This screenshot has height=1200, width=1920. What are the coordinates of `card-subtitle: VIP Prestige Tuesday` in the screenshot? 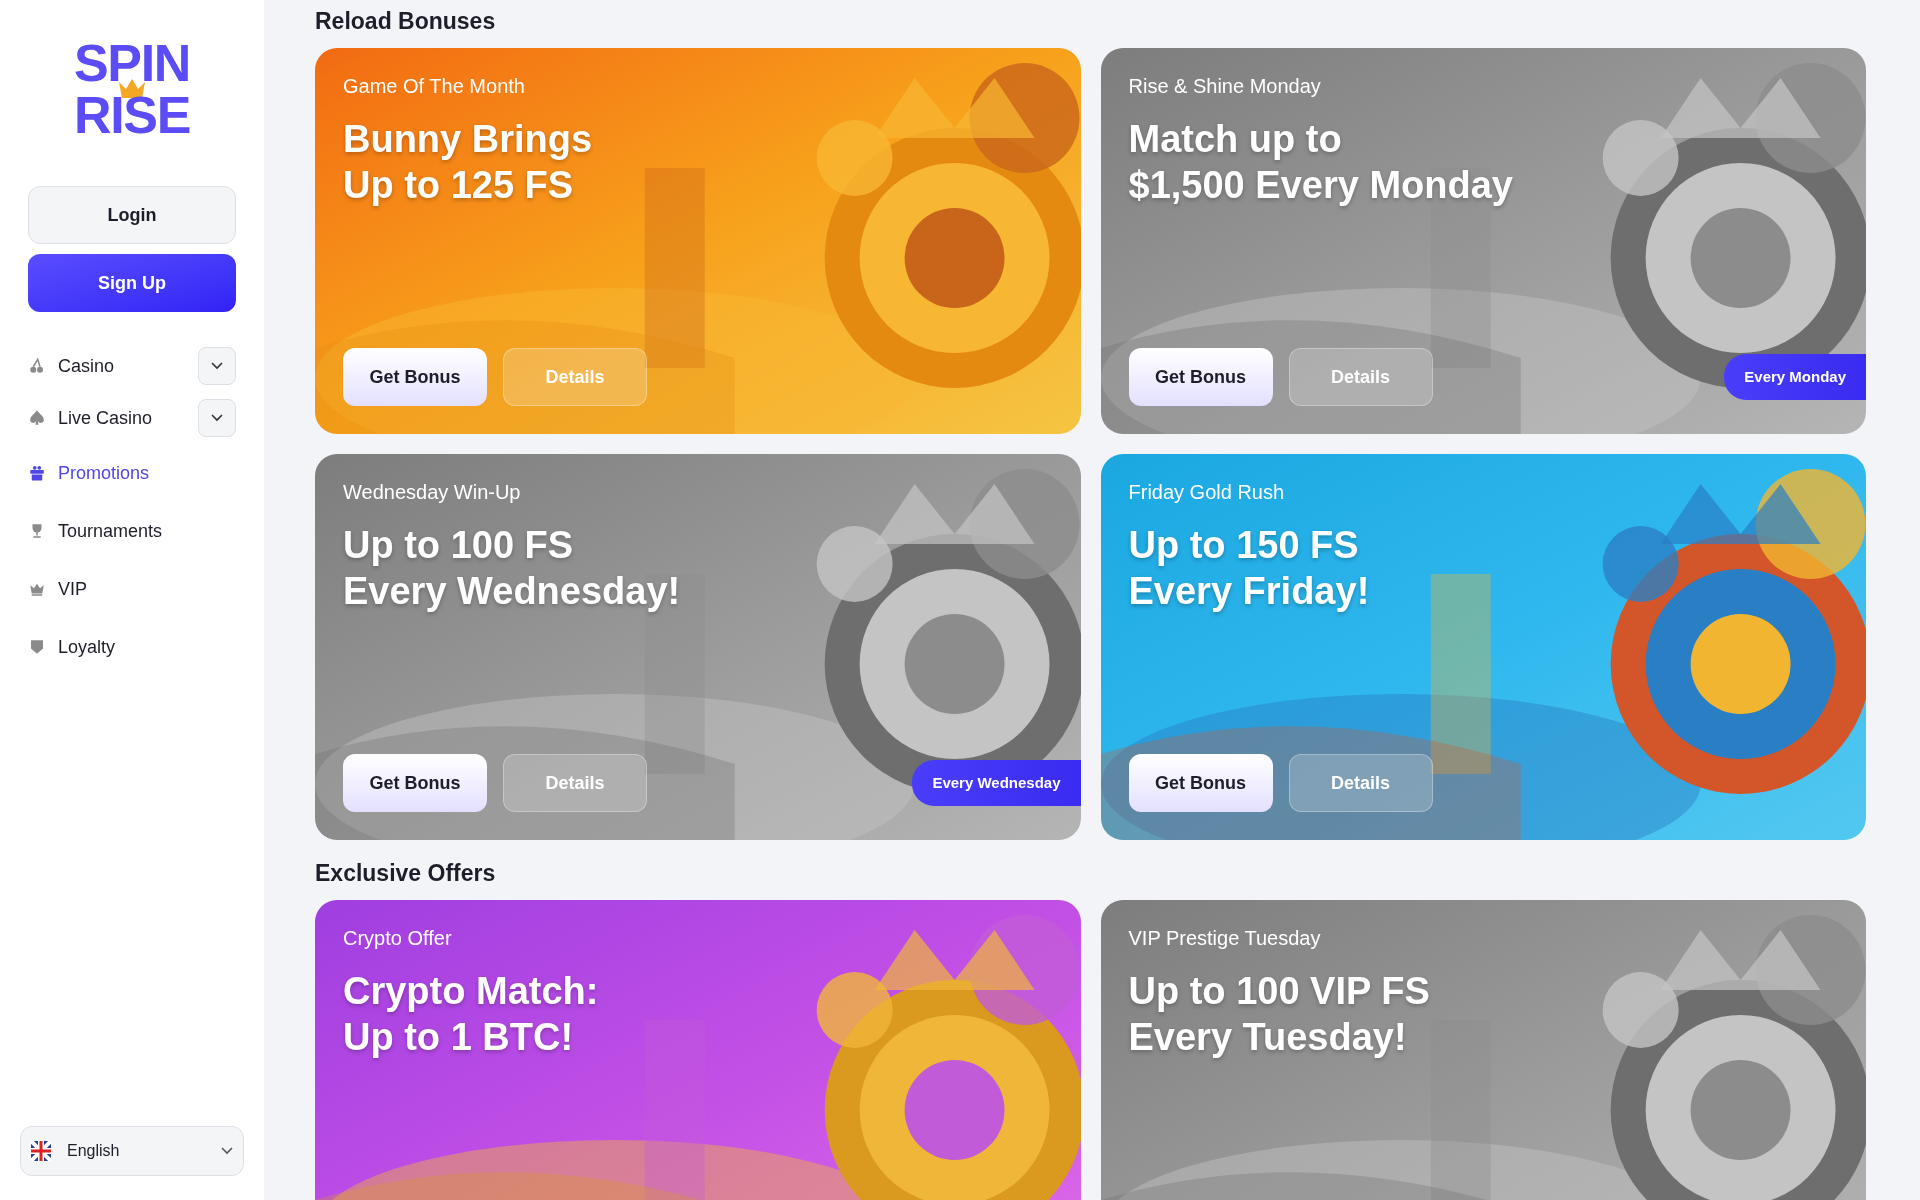 It's located at (1225, 938).